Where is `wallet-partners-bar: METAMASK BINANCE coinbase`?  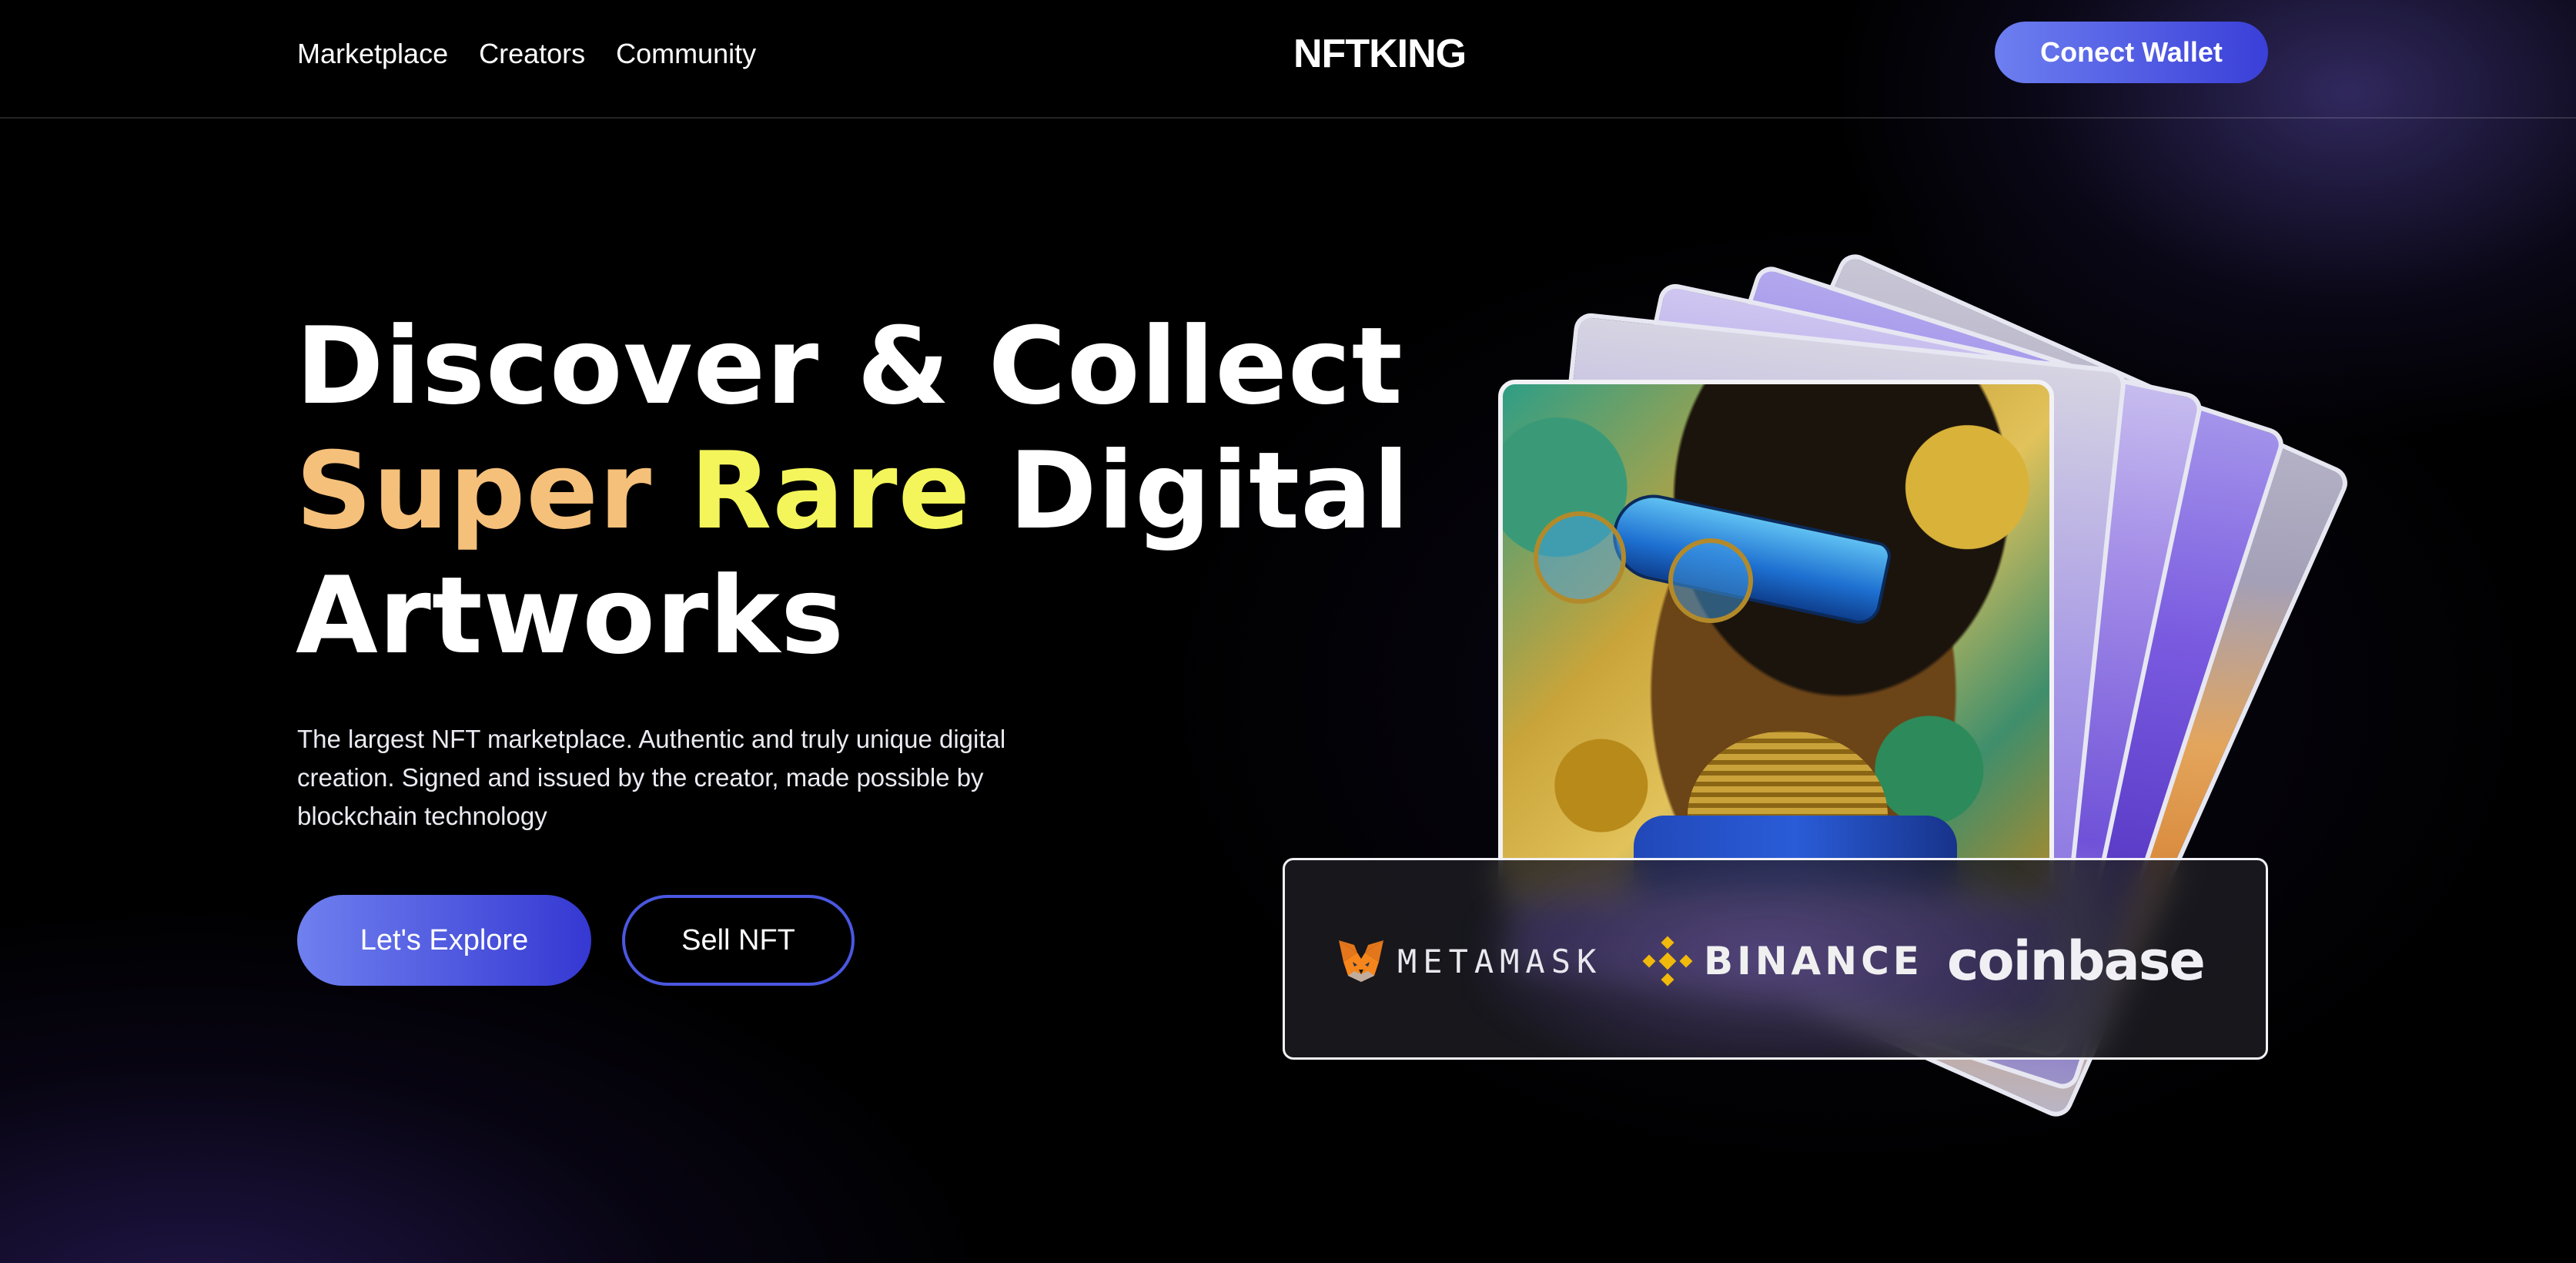
wallet-partners-bar: METAMASK BINANCE coinbase is located at coordinates (1776, 959).